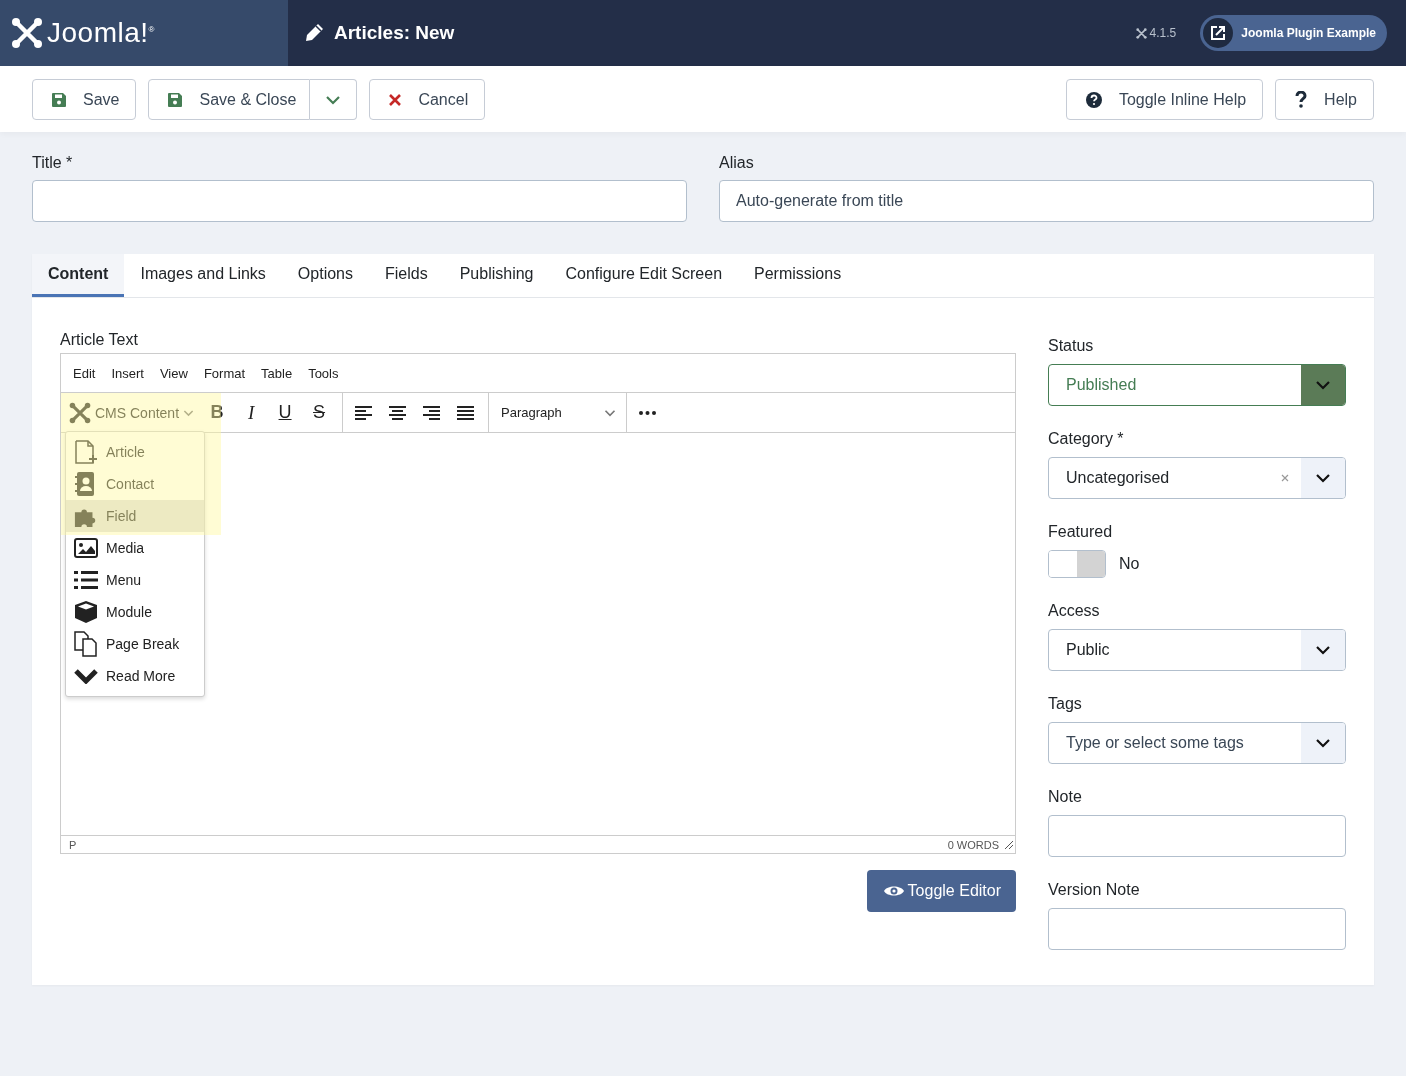 The width and height of the screenshot is (1406, 1076). I want to click on field-label: Title *, so click(53, 163).